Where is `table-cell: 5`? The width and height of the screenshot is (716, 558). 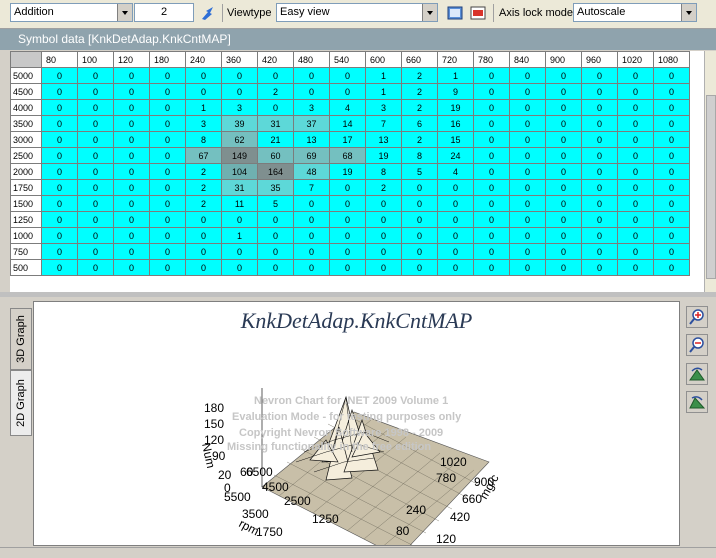
table-cell: 5 is located at coordinates (419, 171).